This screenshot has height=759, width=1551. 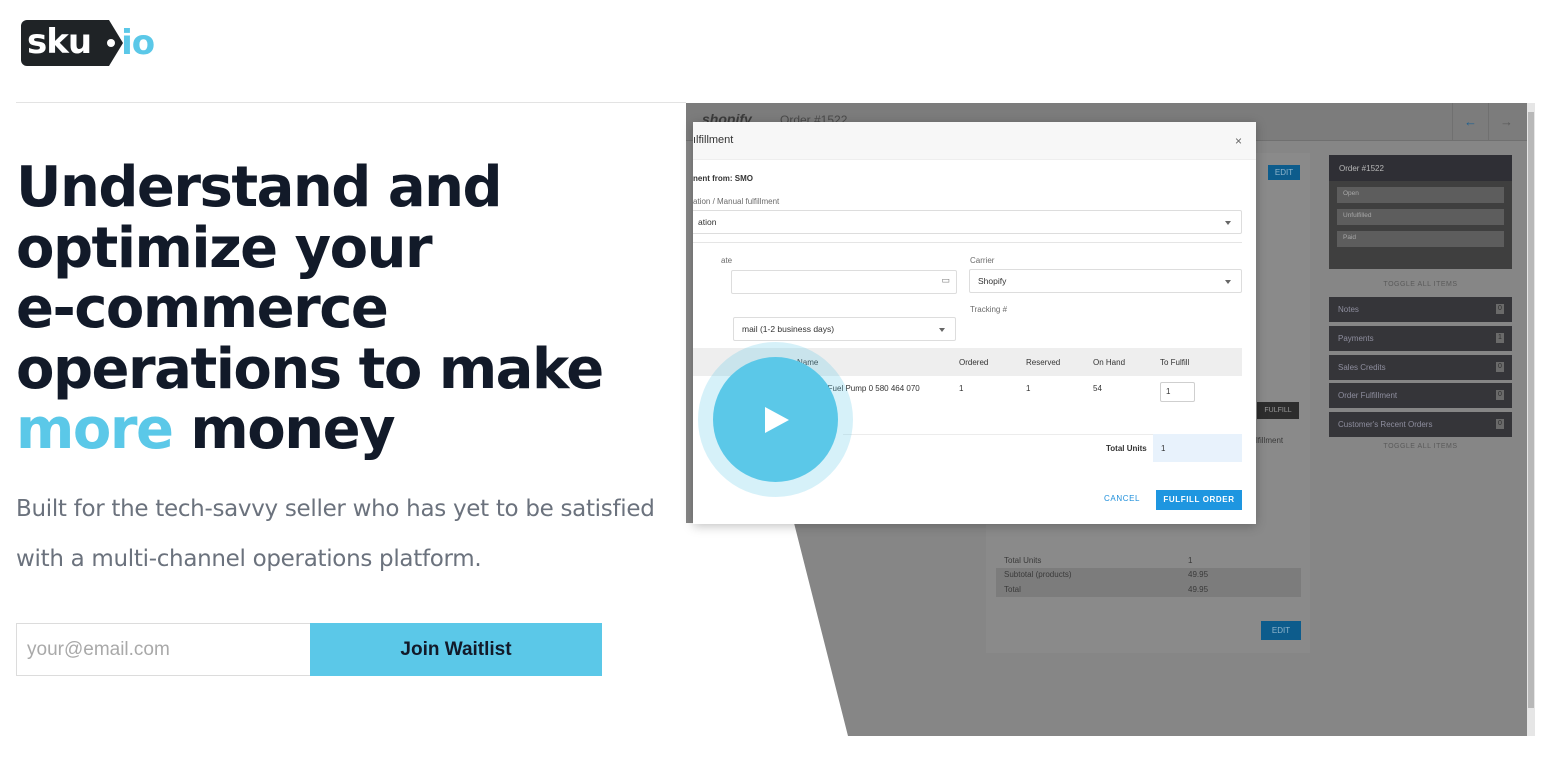 What do you see at coordinates (456, 649) in the screenshot?
I see `join-waitlist-button: Join Waitlist` at bounding box center [456, 649].